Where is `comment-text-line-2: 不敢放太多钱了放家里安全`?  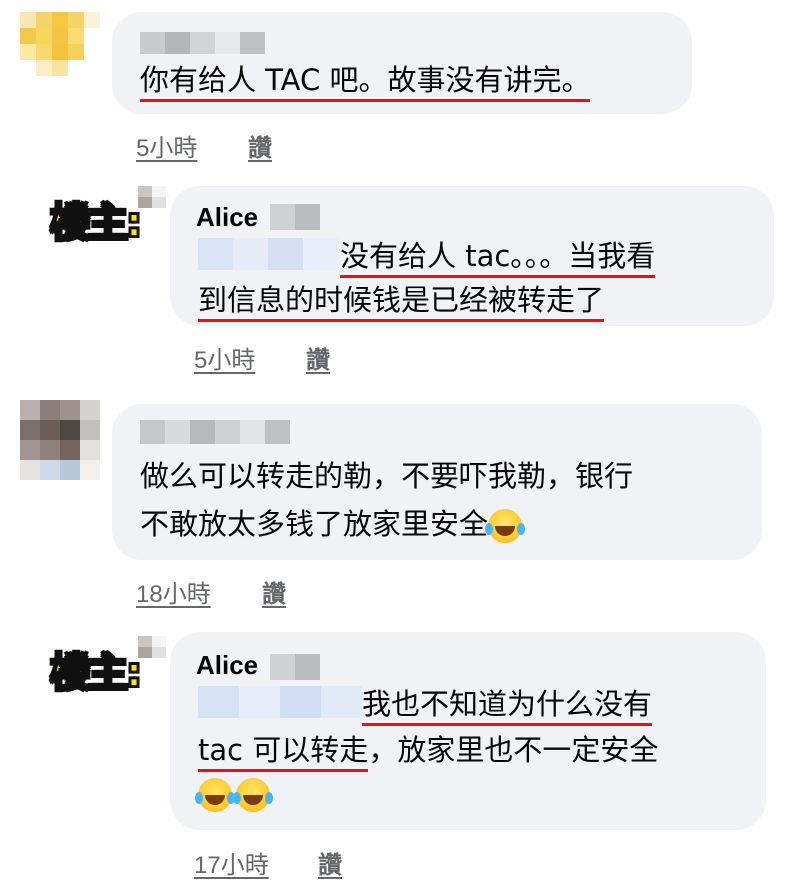
comment-text-line-2: 不敢放太多钱了放家里安全 is located at coordinates (333, 524).